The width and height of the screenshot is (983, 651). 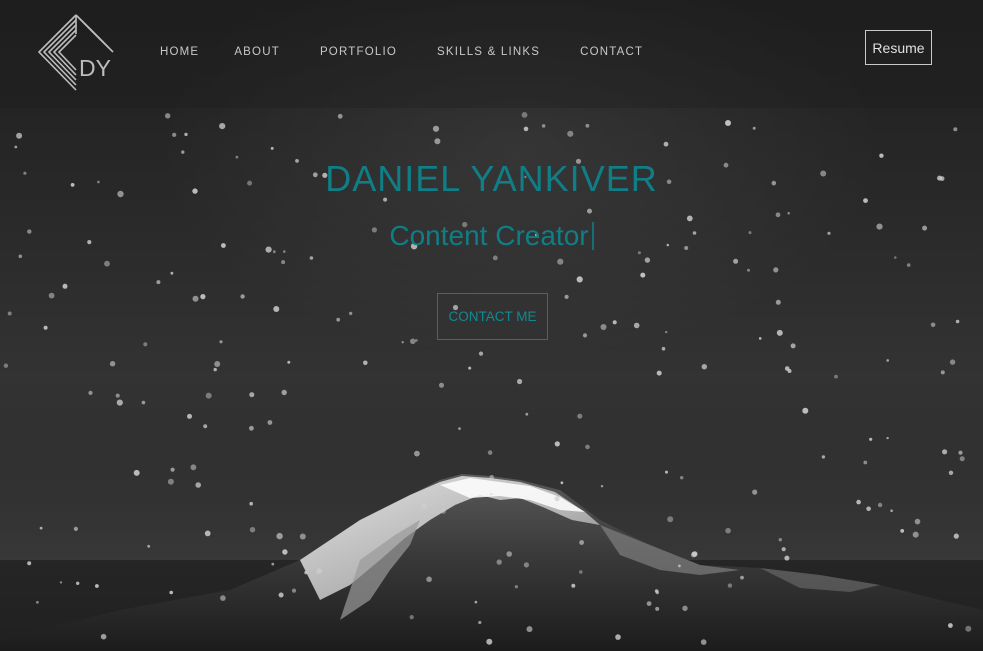 What do you see at coordinates (358, 52) in the screenshot?
I see `nav-item-portfolio: PORTFOLIO` at bounding box center [358, 52].